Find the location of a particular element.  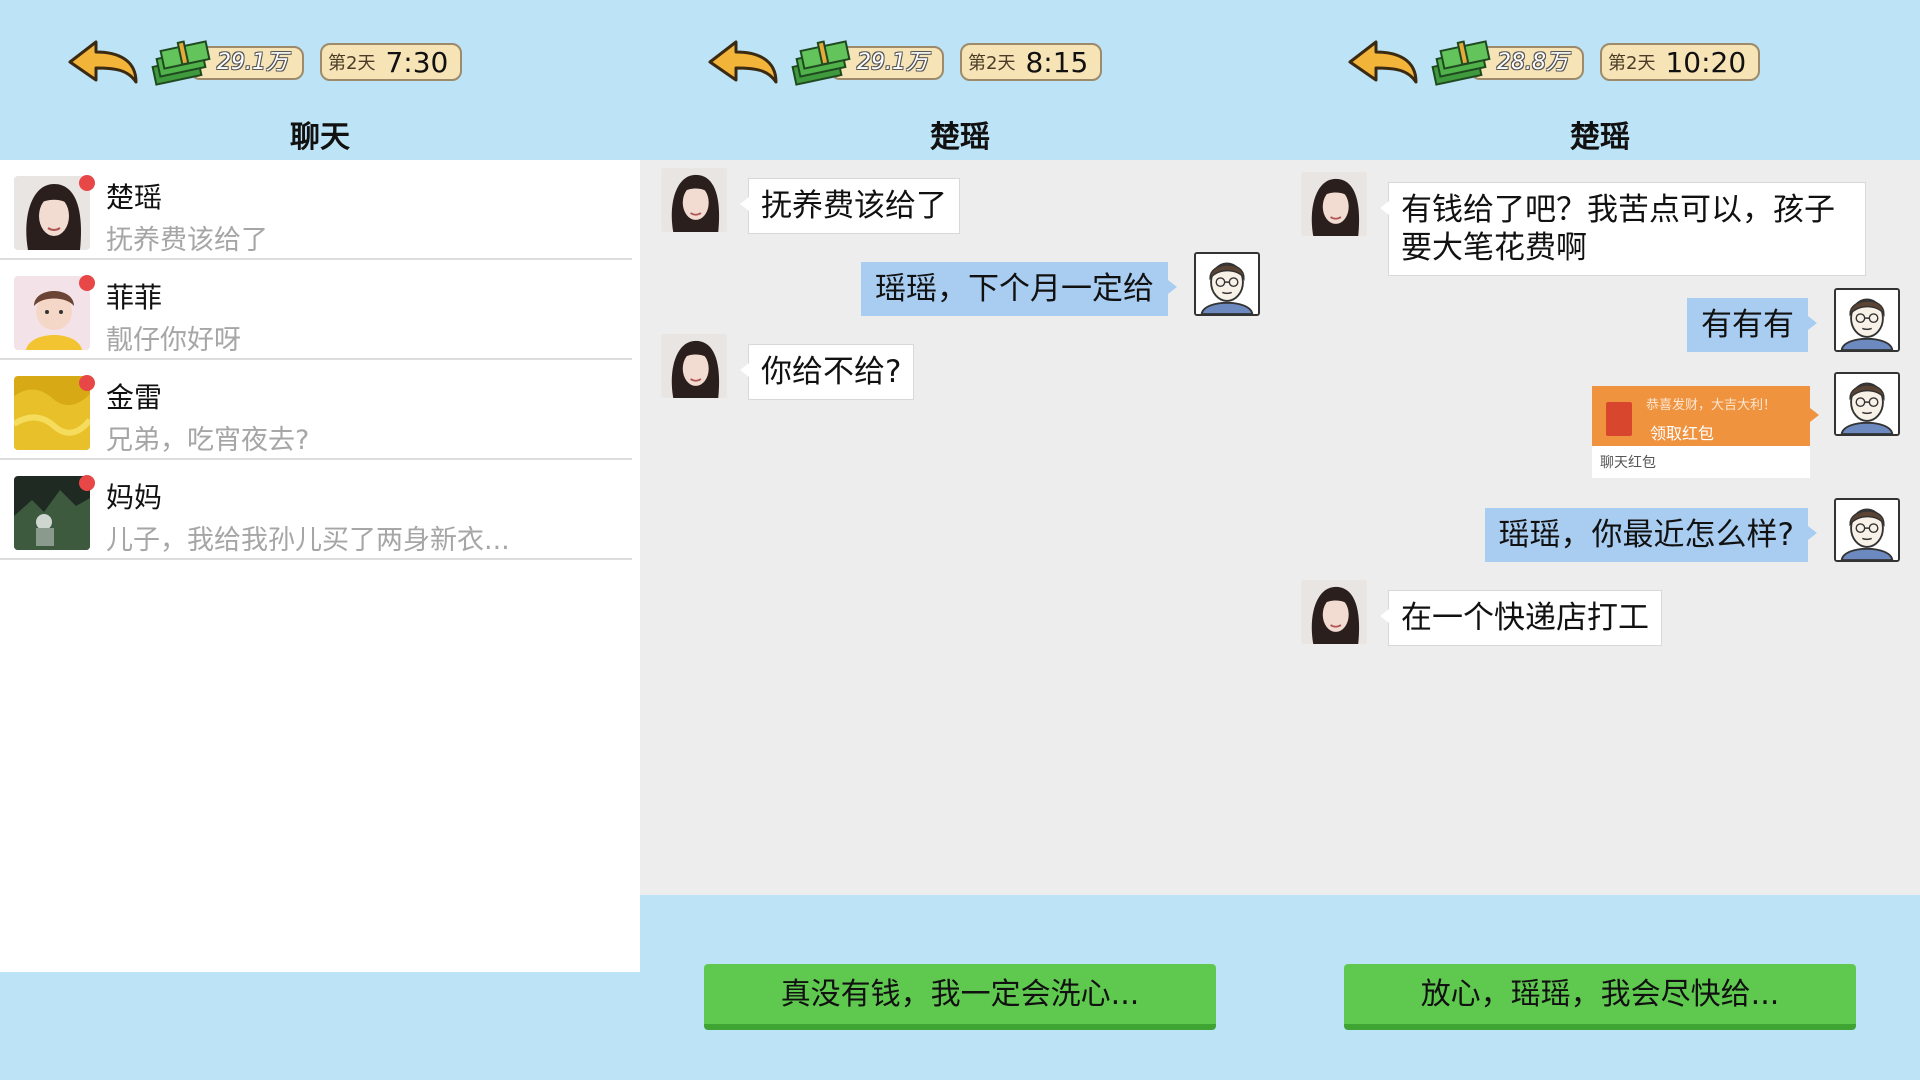

time-value: 8:15 is located at coordinates (1057, 62).